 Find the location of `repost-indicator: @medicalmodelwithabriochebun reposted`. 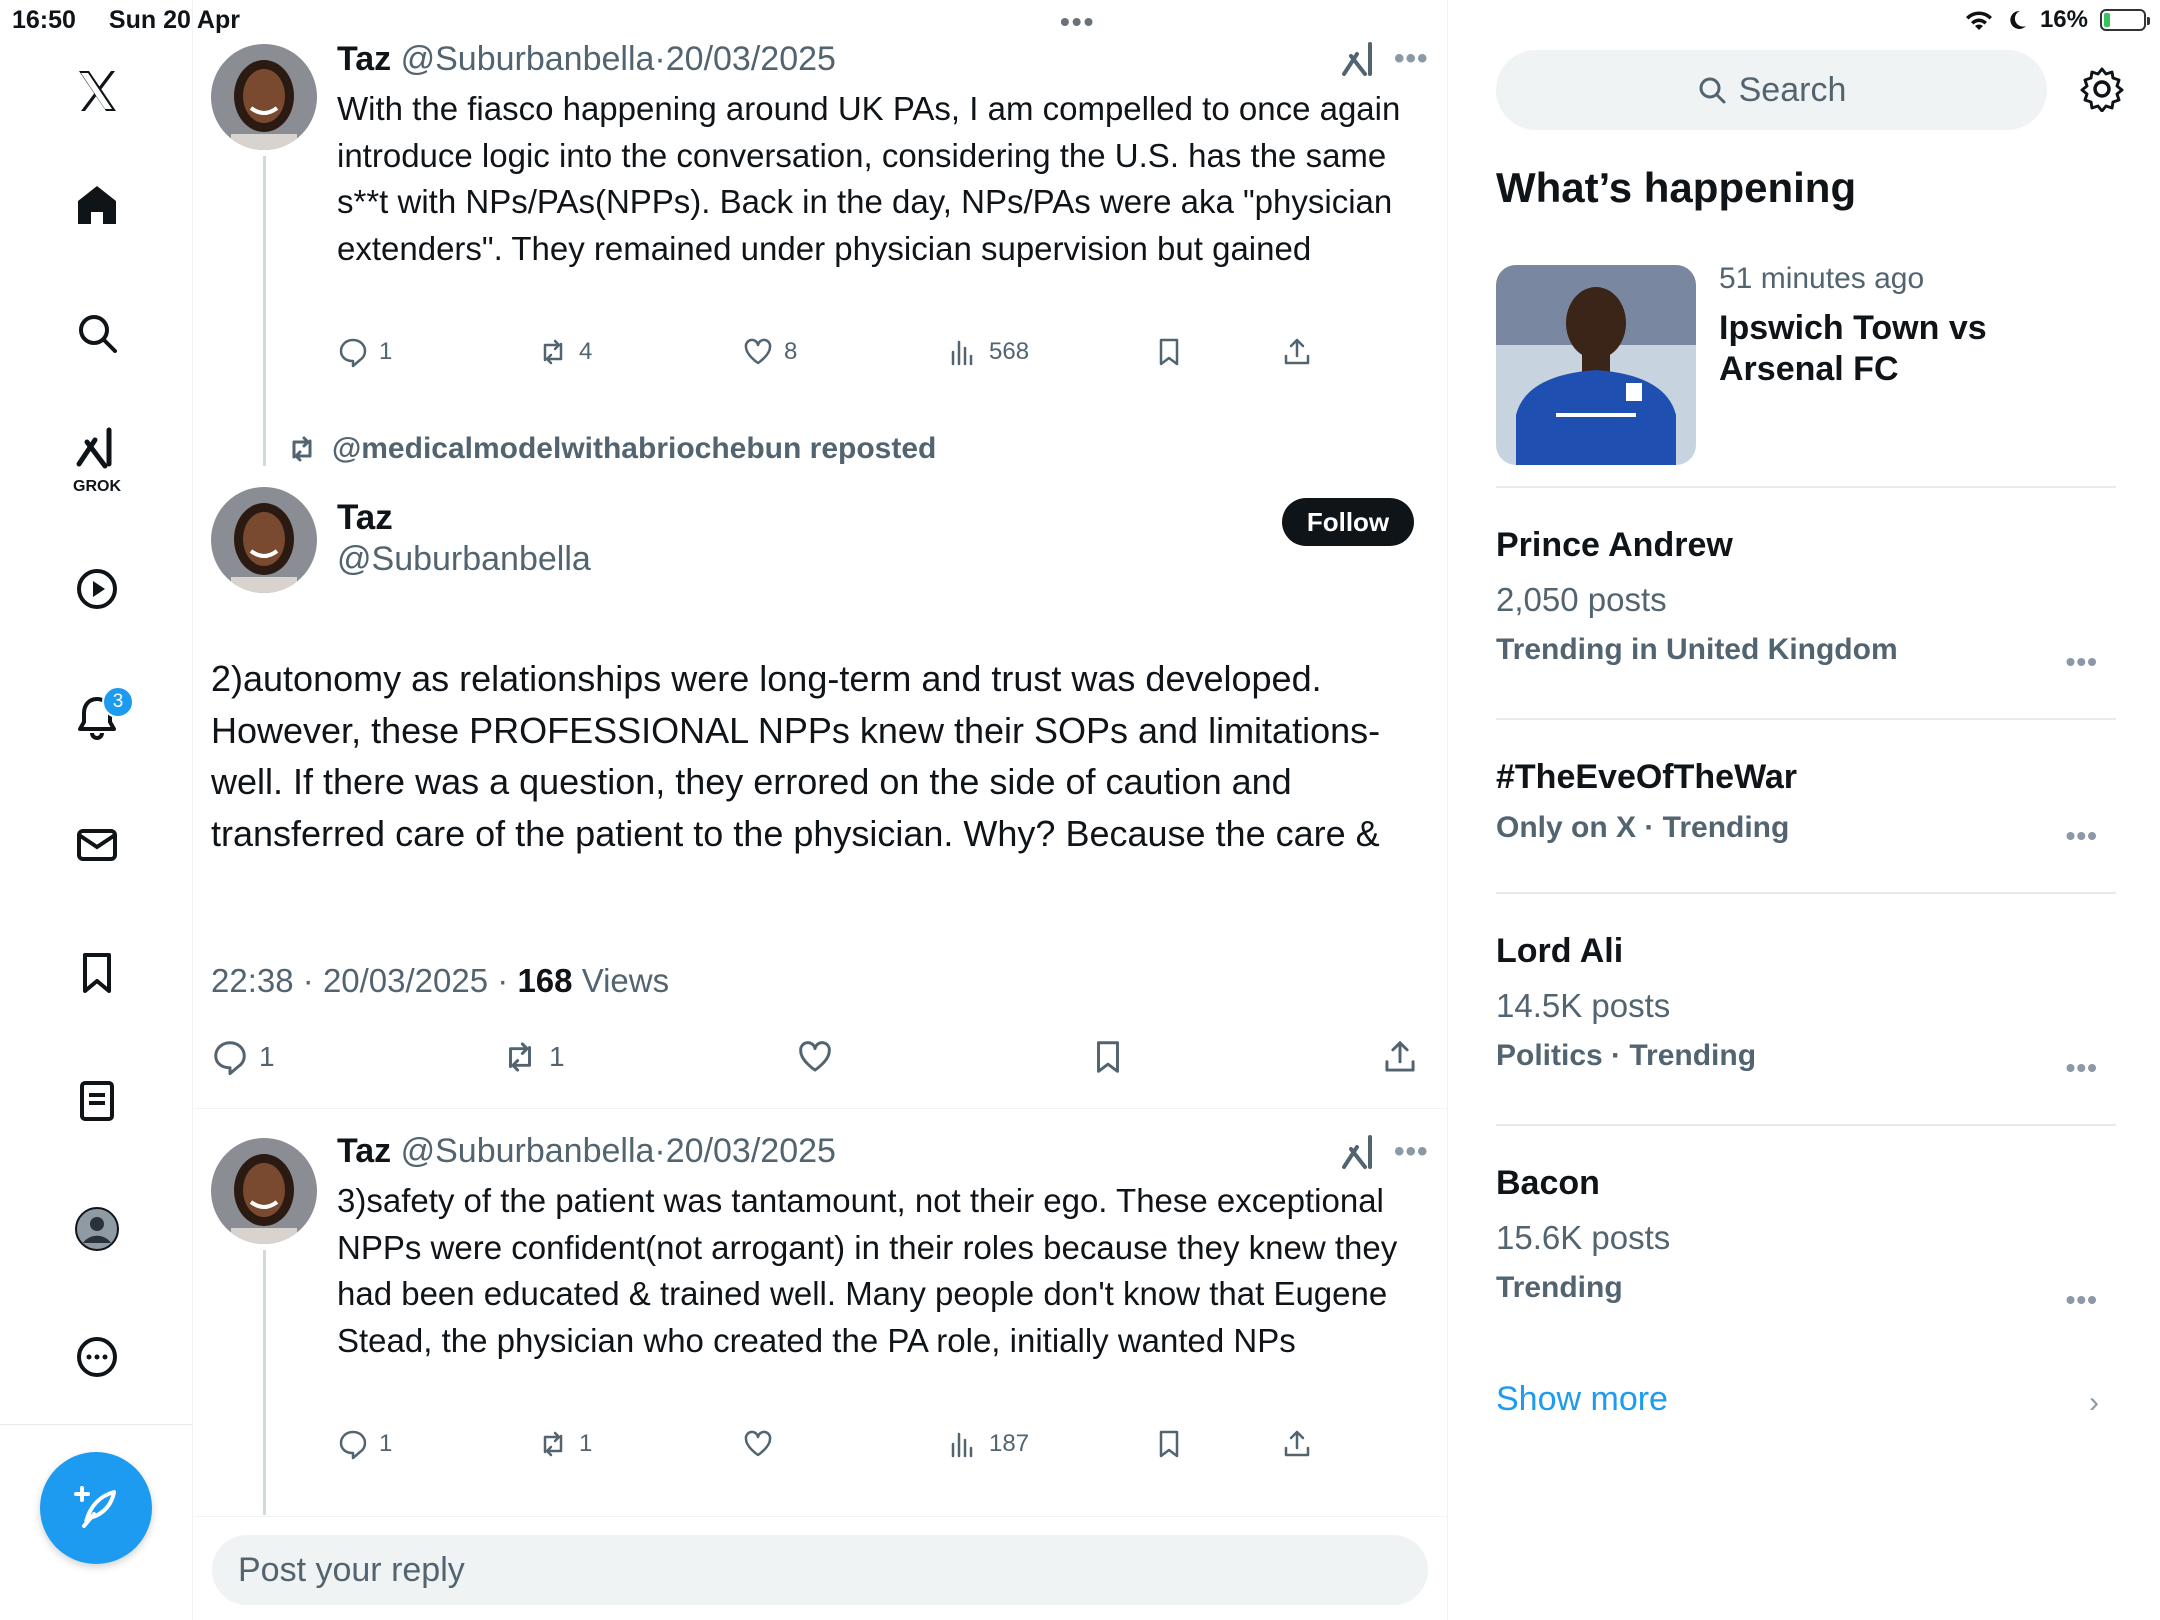

repost-indicator: @medicalmodelwithabriochebun reposted is located at coordinates (611, 449).